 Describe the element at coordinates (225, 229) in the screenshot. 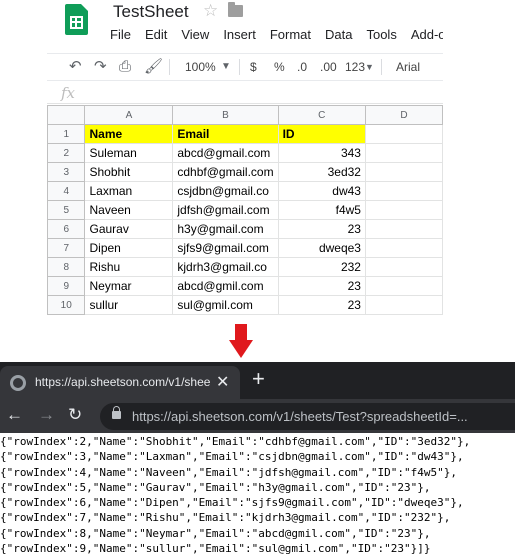

I see `cell: h3y@gmail.com` at that location.